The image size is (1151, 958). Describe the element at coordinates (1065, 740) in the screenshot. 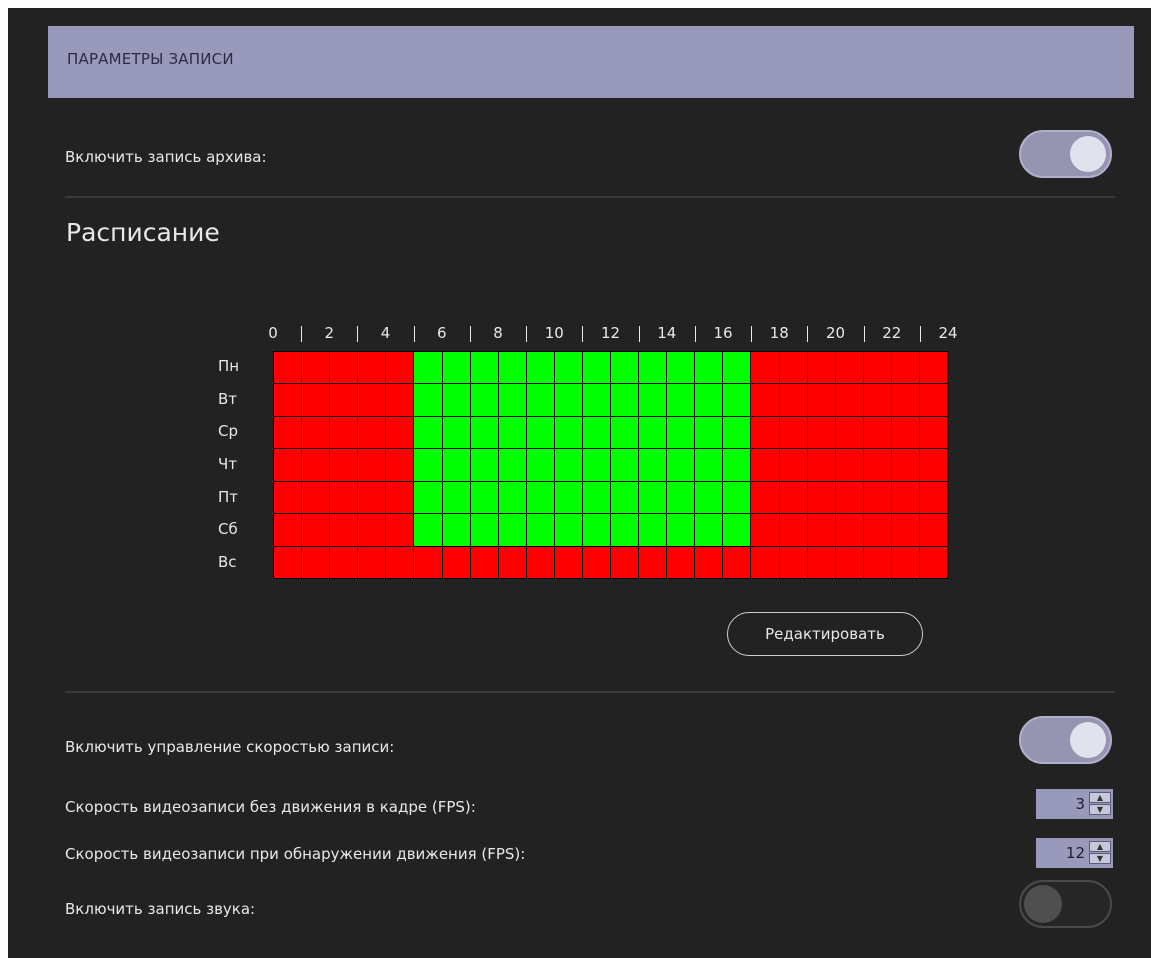

I see `speed-control-toggle` at that location.